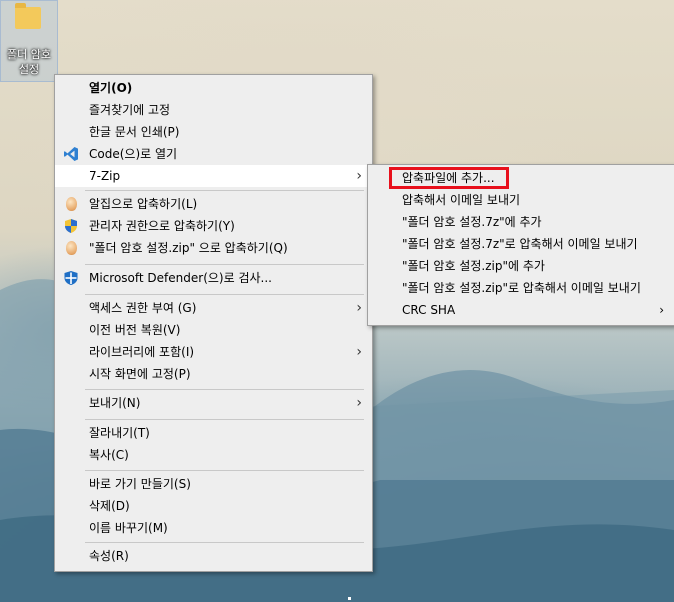  Describe the element at coordinates (213, 484) in the screenshot. I see `menu-item-create-shortcut: 바로 가기 만들기(S)` at that location.